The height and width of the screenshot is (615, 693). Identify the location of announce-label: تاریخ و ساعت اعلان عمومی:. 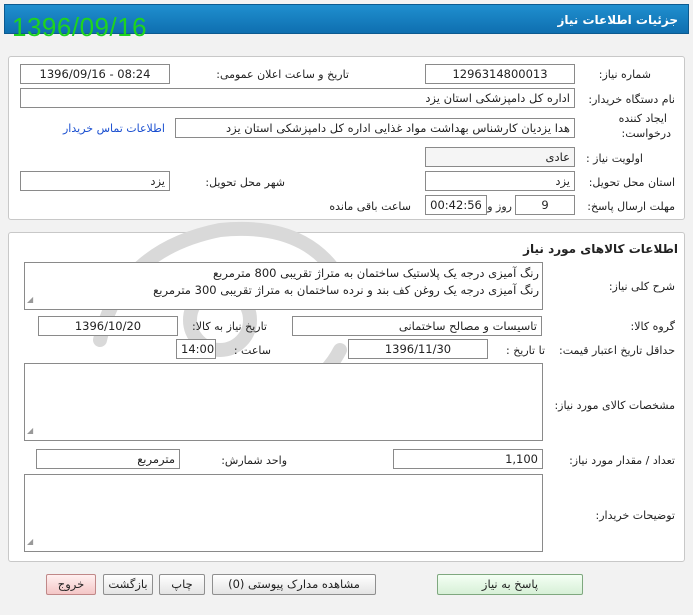
(282, 74).